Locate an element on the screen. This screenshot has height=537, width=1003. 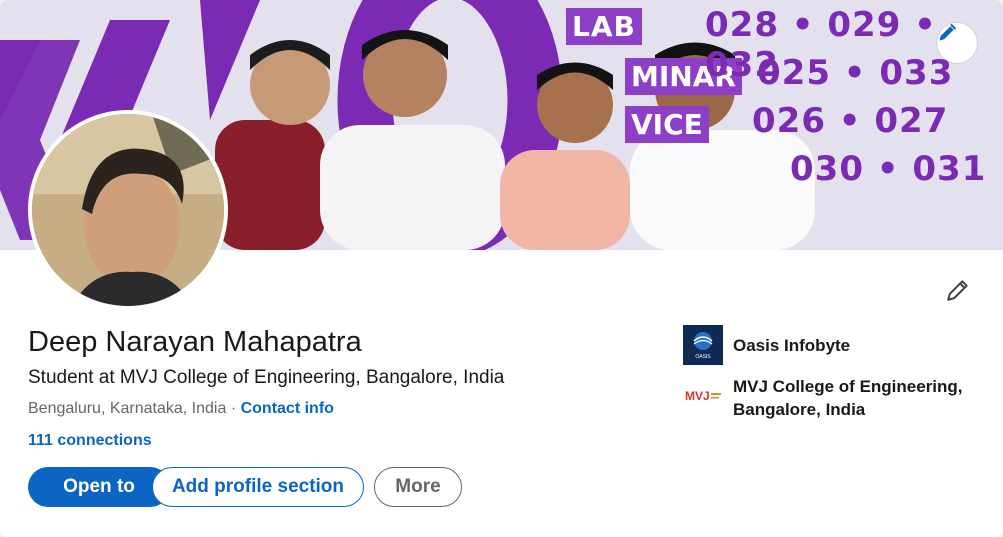
edit-intro-button is located at coordinates (958, 290).